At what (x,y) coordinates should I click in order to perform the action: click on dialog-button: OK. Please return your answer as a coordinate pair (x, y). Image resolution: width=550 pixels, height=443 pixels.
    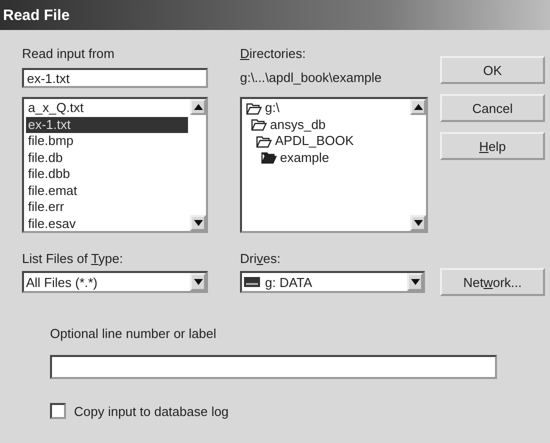
    Looking at the image, I should click on (492, 70).